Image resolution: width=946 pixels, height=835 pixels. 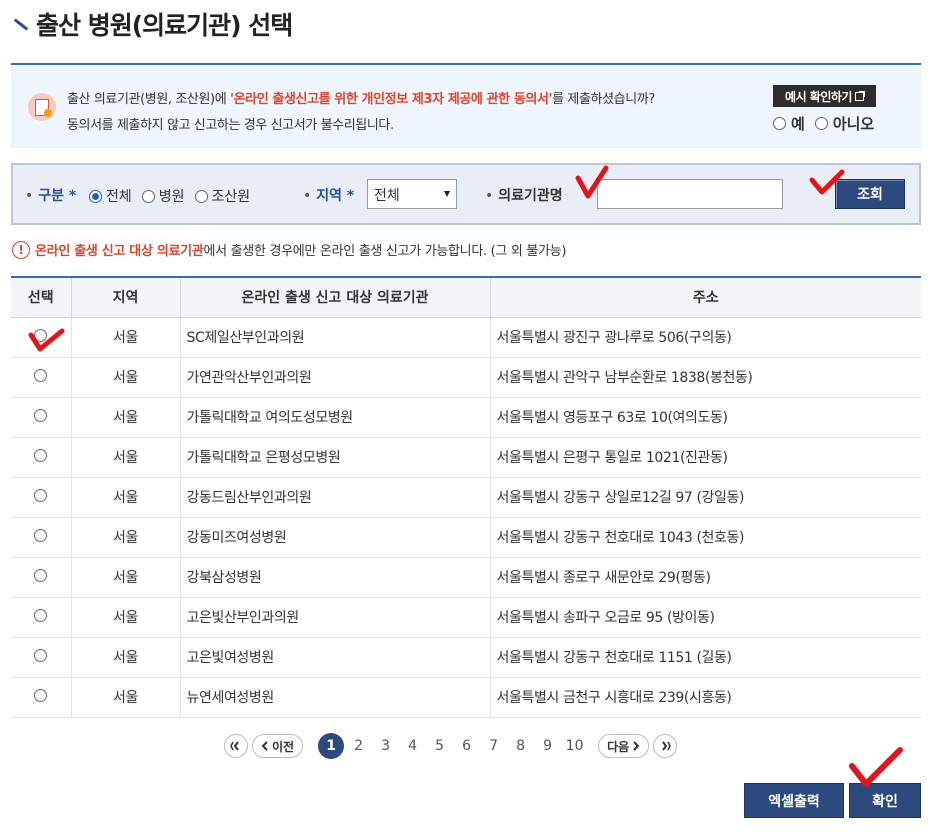 I want to click on type-all-radio, so click(x=95, y=196).